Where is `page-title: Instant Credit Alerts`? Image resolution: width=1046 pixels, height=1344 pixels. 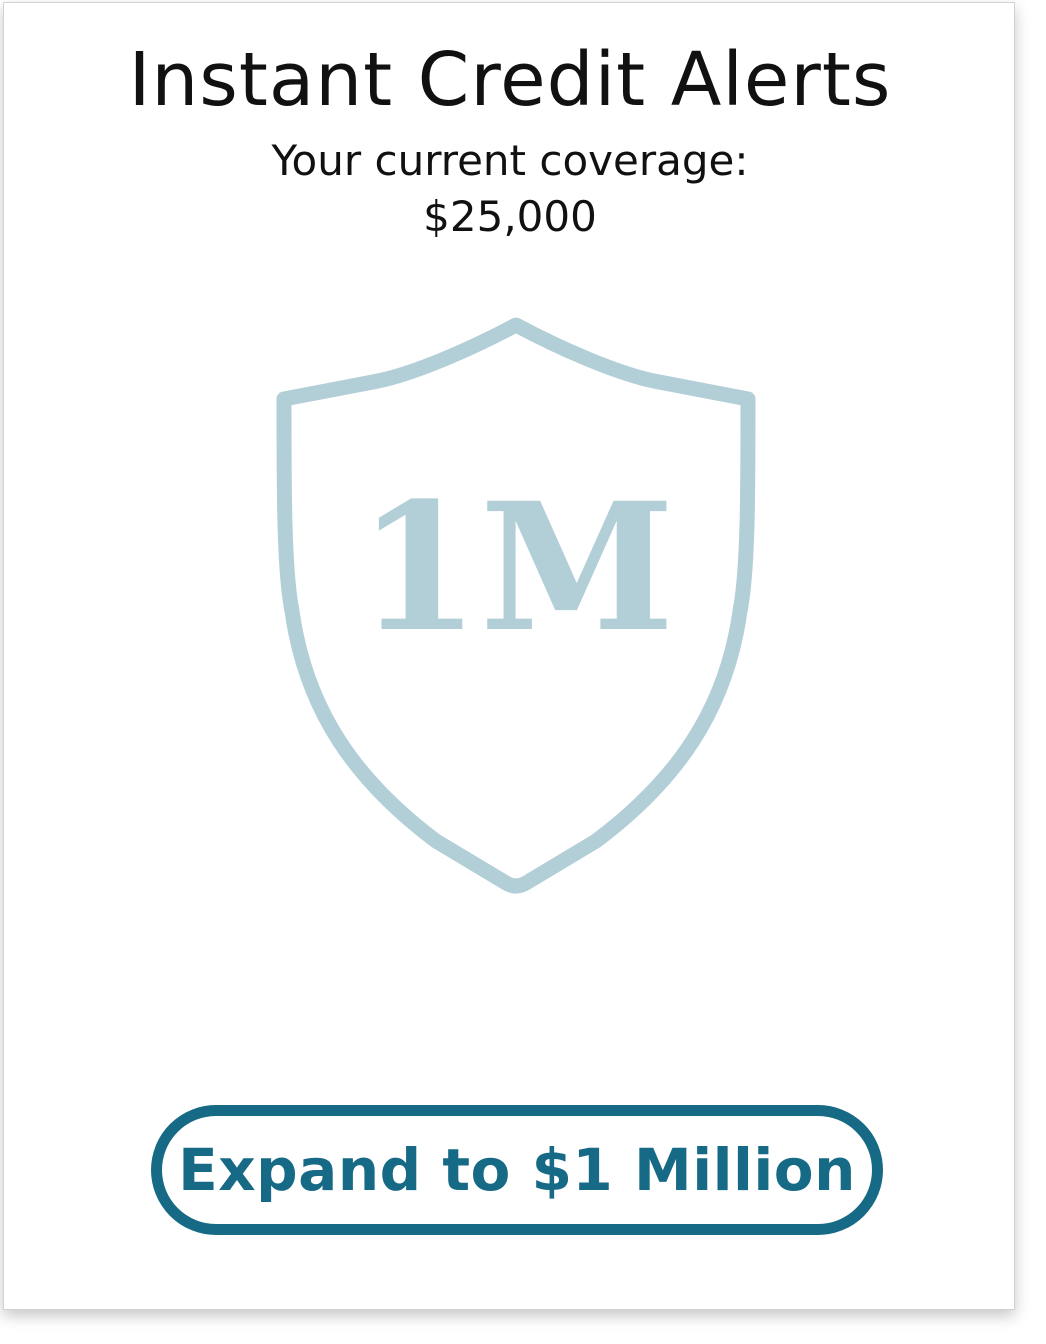 page-title: Instant Credit Alerts is located at coordinates (510, 80).